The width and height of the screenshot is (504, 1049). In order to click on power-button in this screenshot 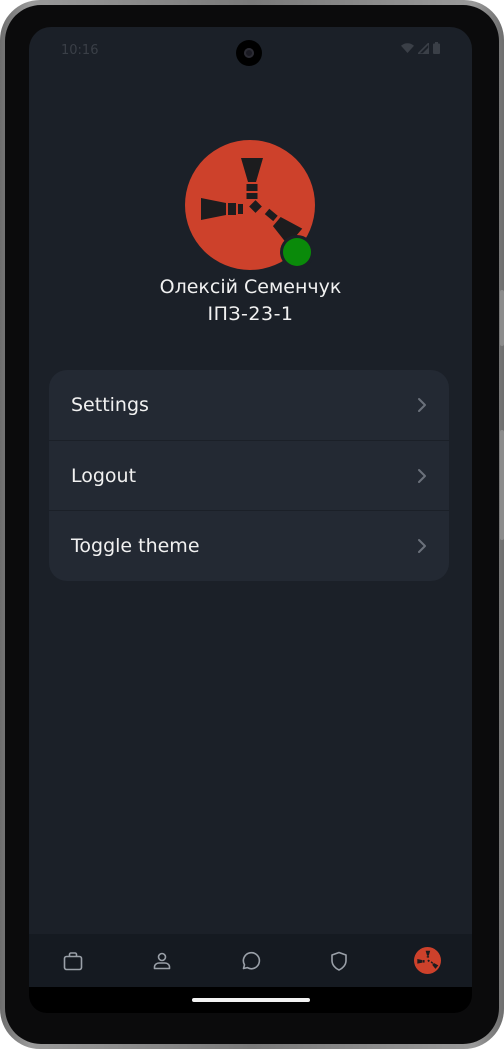, I will do `click(502, 318)`.